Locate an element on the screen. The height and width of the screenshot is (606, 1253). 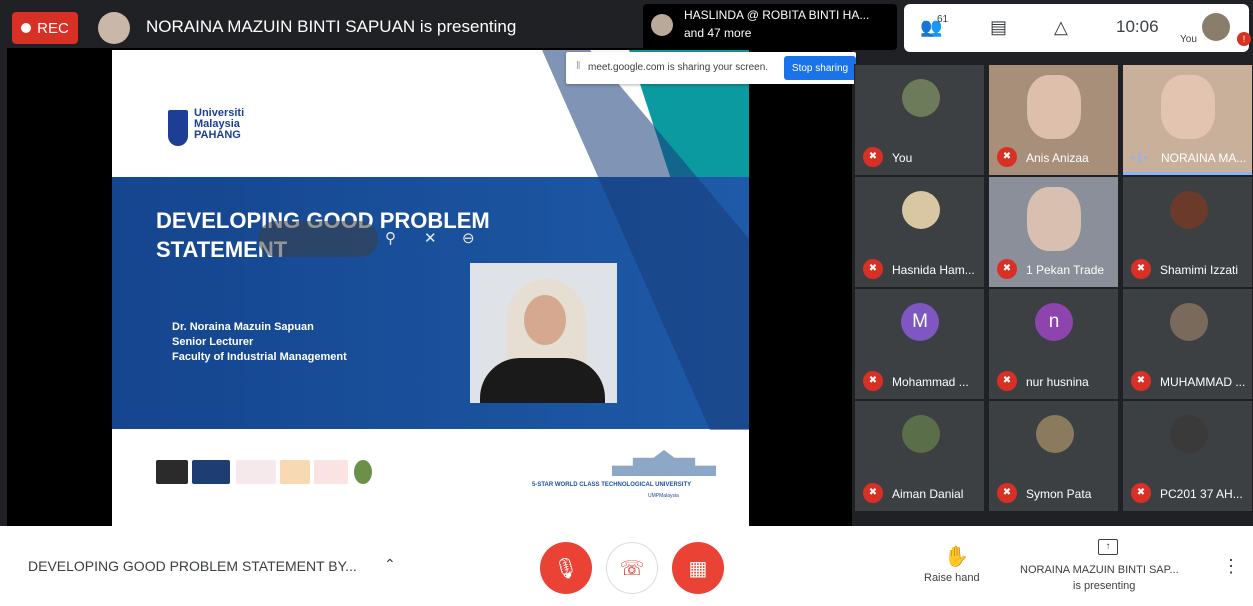
participant-name: nur husnina is located at coordinates (1057, 382).